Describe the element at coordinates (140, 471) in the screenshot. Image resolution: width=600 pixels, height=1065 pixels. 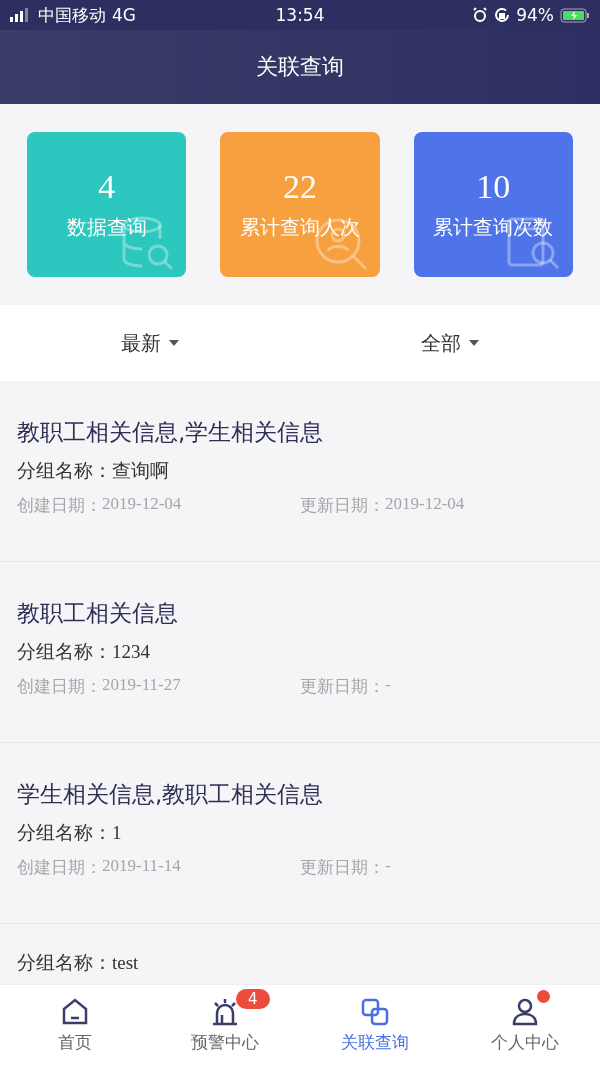
I see `group-name: 查询啊` at that location.